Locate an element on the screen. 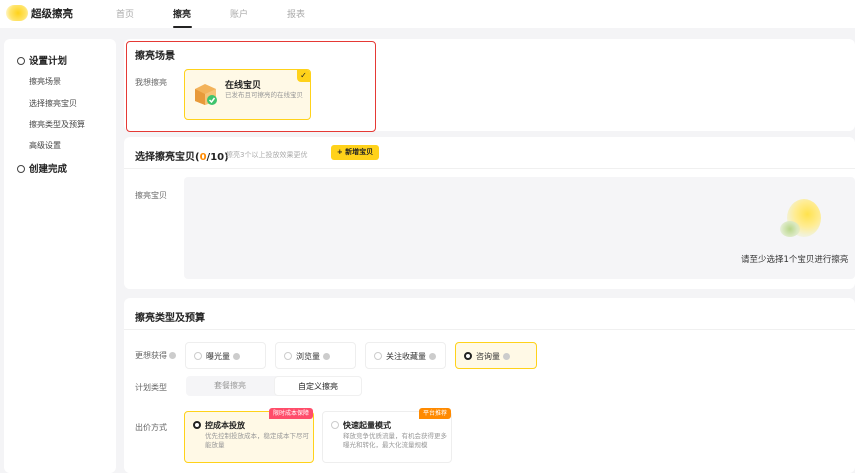 This screenshot has width=855, height=473. plan-type-custom: 自定义擦亮 is located at coordinates (318, 386).